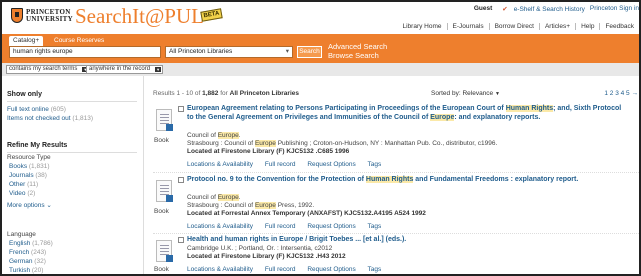 This screenshot has width=641, height=276. I want to click on sort-control: Sorted by: Relevance ▼, so click(465, 93).